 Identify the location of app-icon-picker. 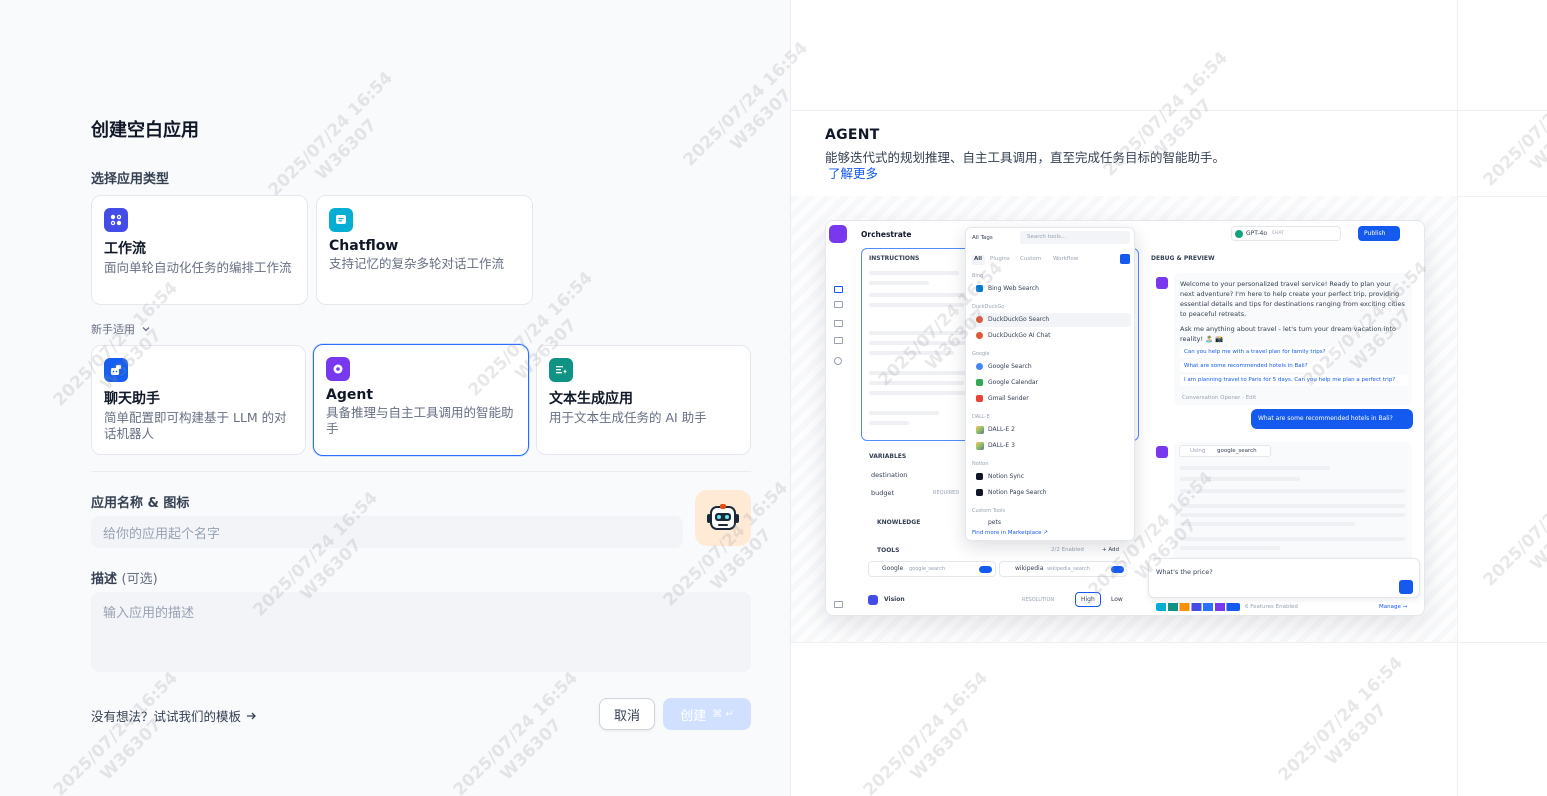
(723, 518).